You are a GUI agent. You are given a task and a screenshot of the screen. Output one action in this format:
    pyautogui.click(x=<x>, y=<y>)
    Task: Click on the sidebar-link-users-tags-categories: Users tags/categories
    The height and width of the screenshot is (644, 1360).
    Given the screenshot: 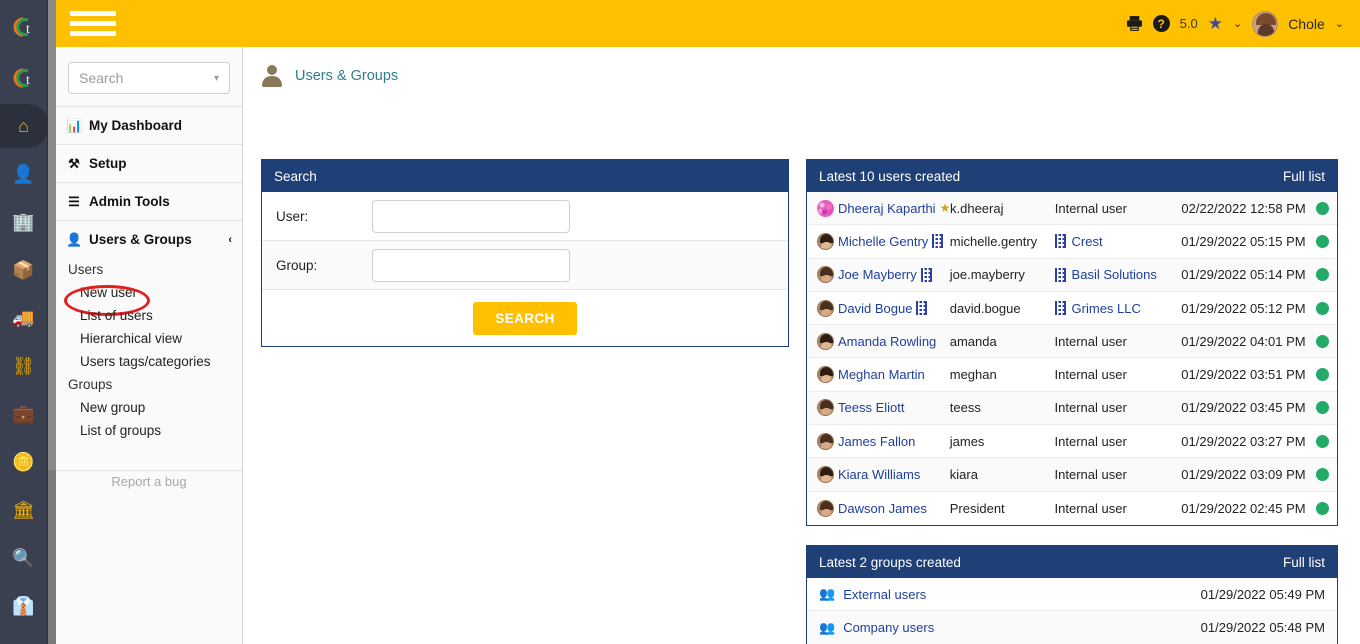 What is the action you would take?
    pyautogui.click(x=149, y=361)
    